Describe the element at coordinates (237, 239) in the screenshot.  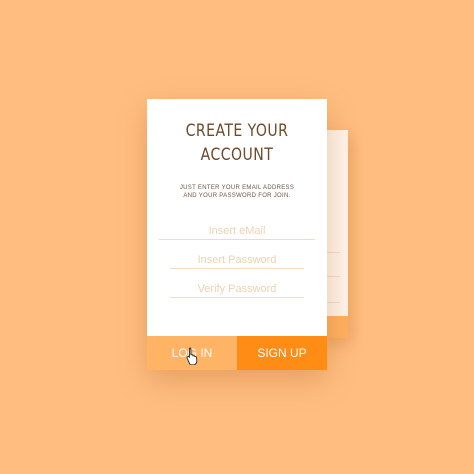
I see `email-underline` at that location.